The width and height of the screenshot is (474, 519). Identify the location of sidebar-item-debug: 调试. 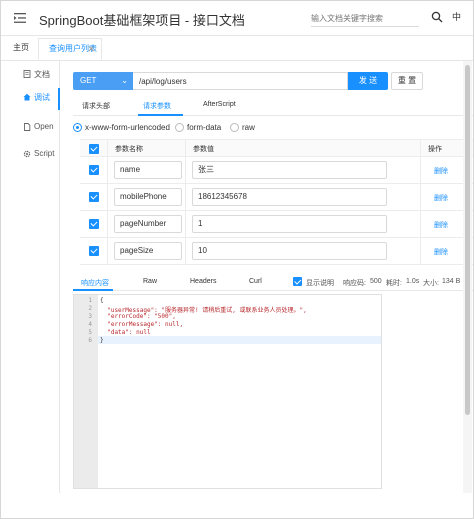
(30, 99).